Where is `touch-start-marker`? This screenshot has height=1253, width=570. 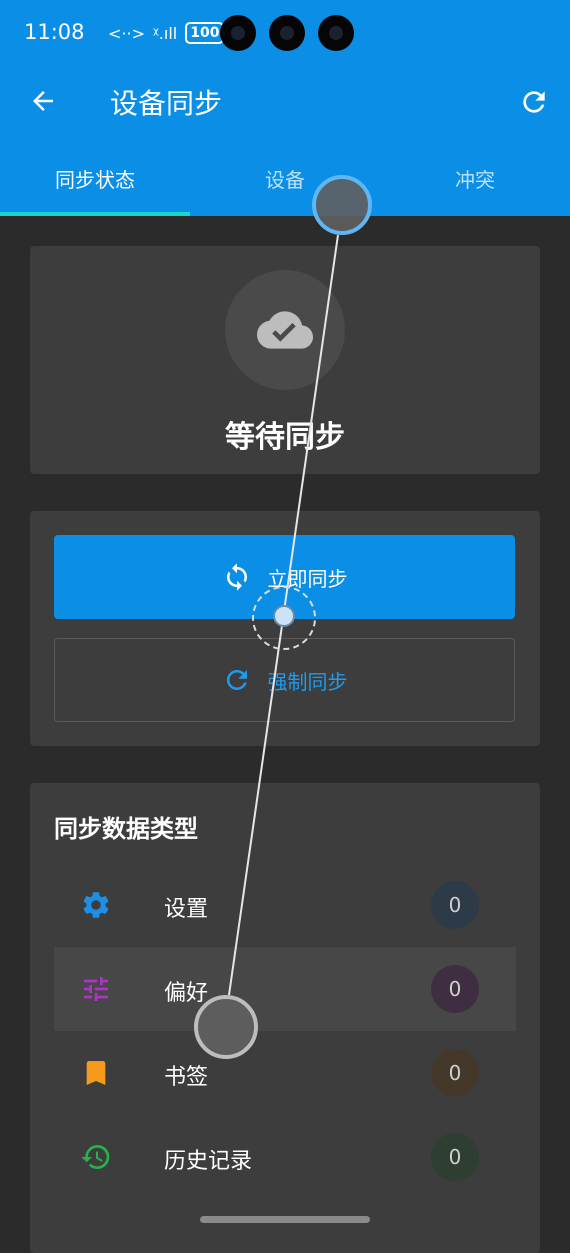 touch-start-marker is located at coordinates (342, 205).